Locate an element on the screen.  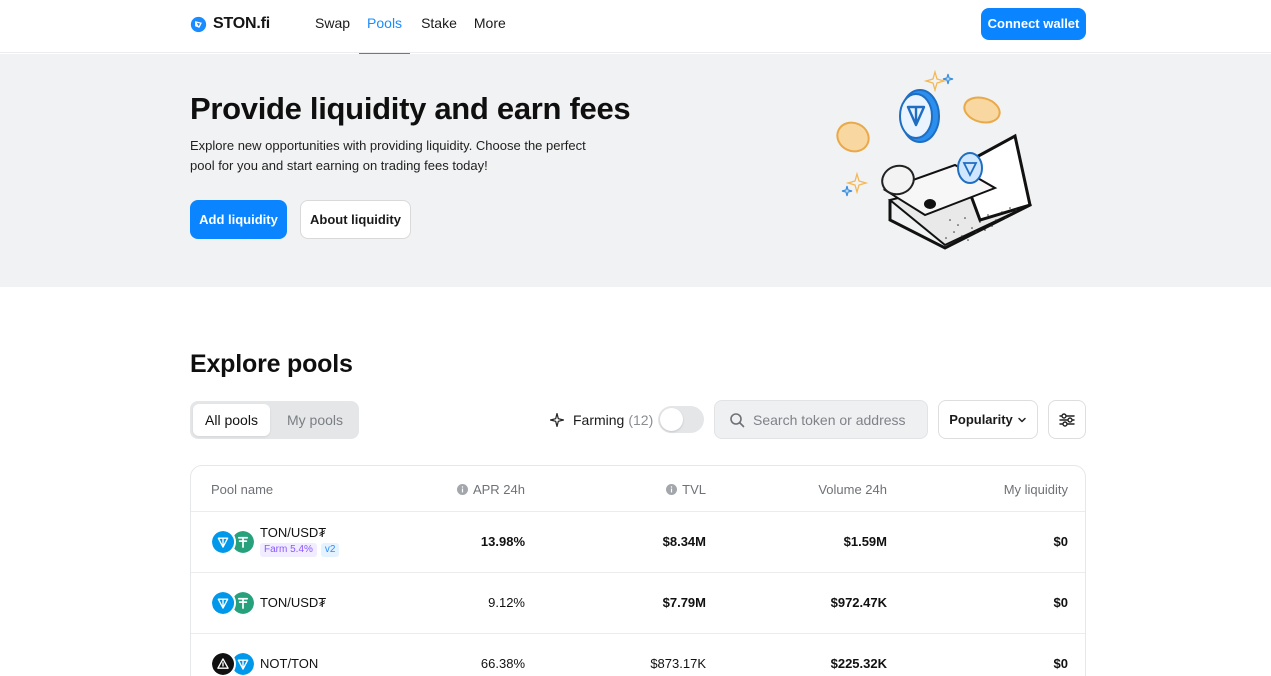
farm-badge: Farm 5.4% is located at coordinates (288, 550).